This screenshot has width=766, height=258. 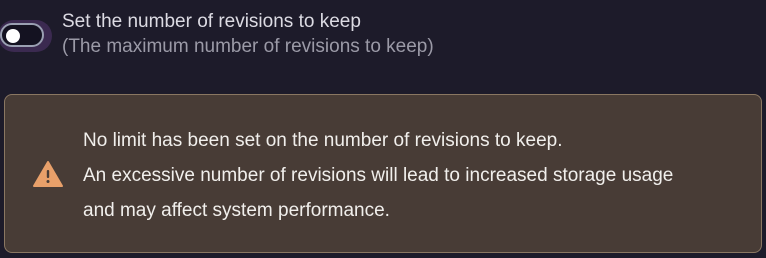 I want to click on revision-limit-toggle, so click(x=26, y=36).